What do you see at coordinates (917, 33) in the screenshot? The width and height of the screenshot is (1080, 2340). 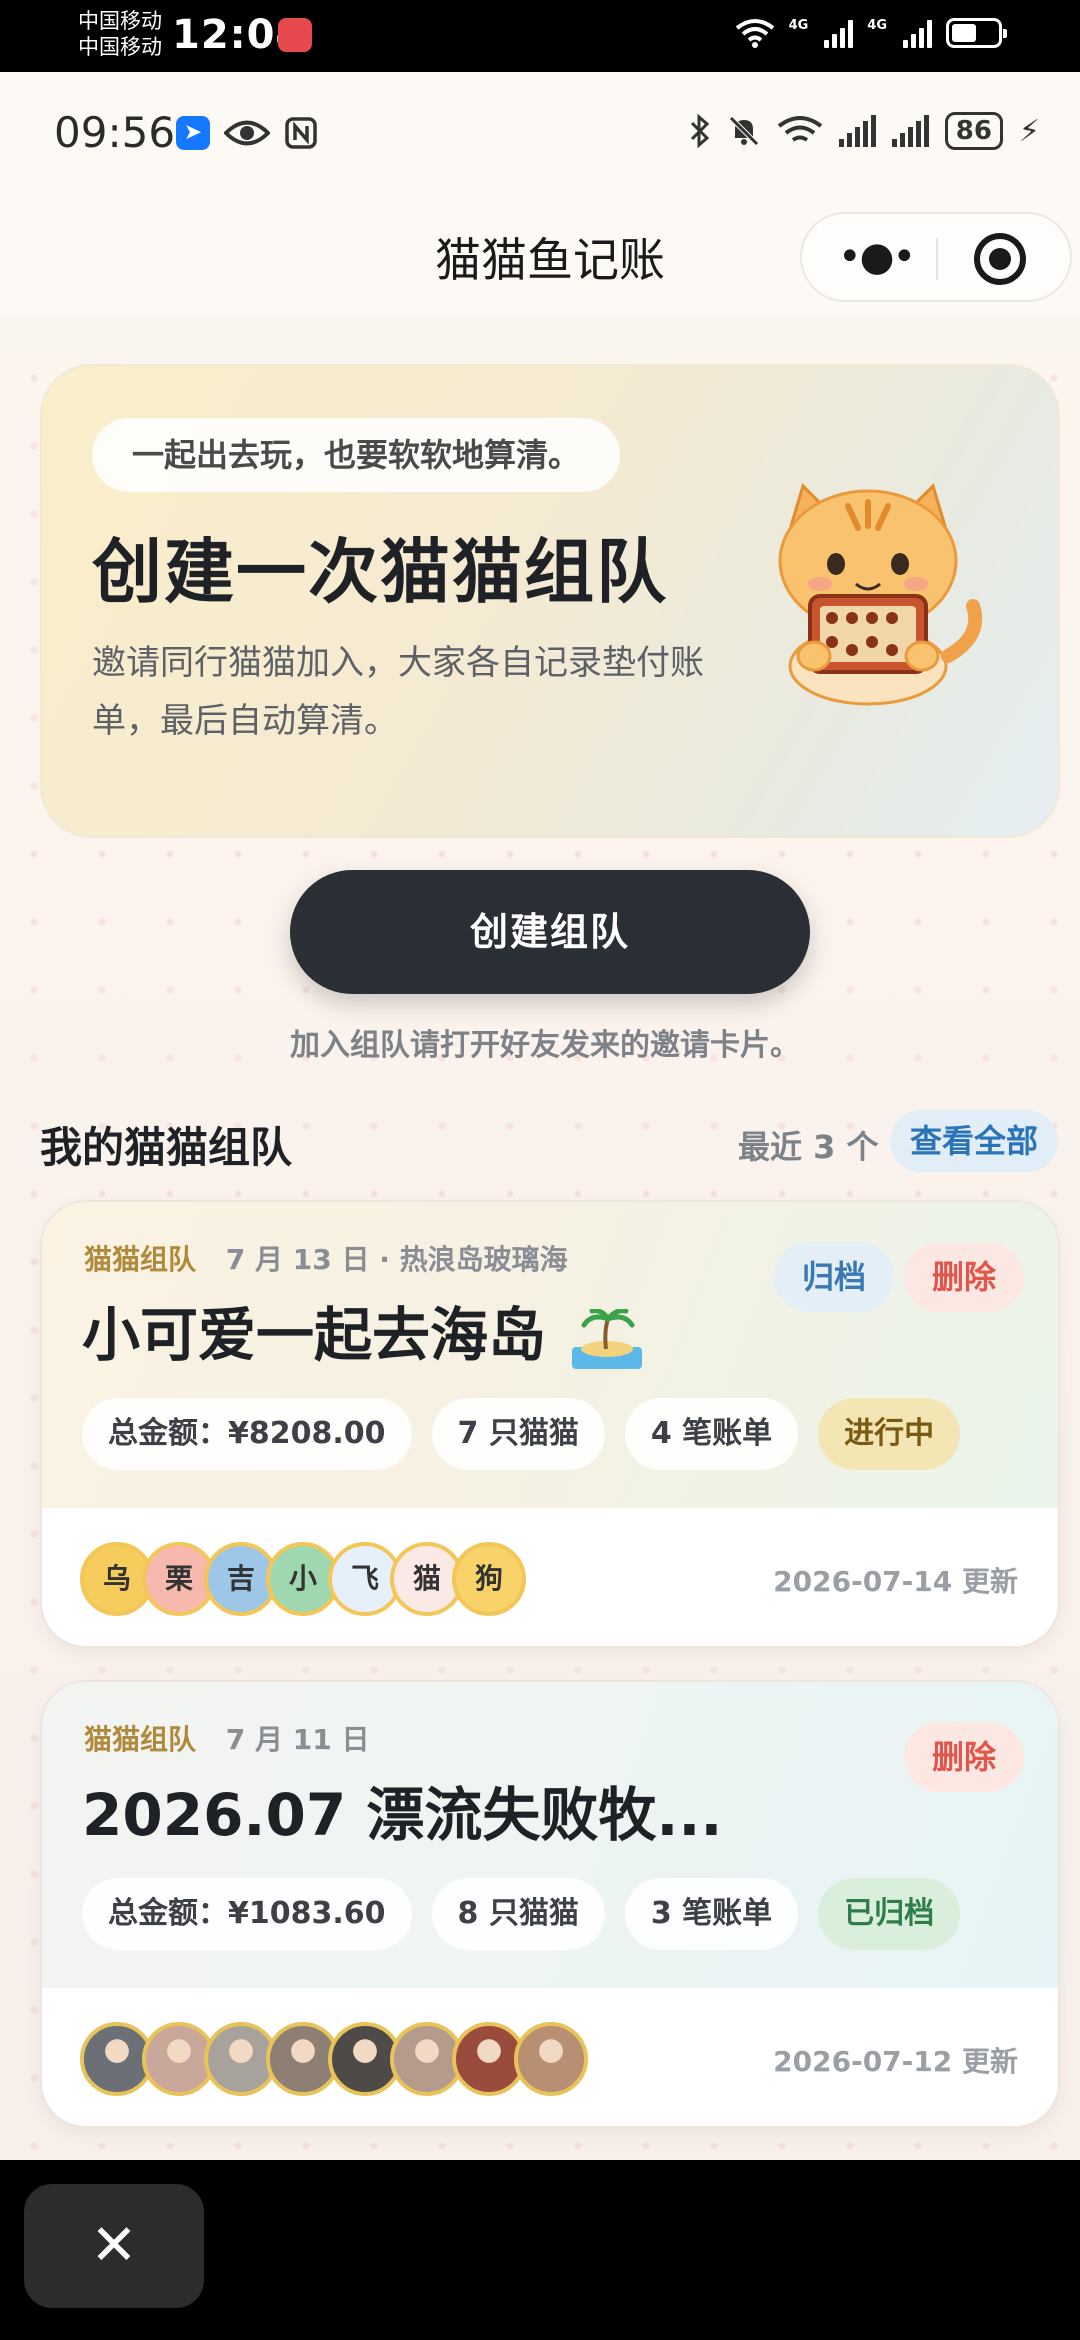 I see `signal-2-icon` at bounding box center [917, 33].